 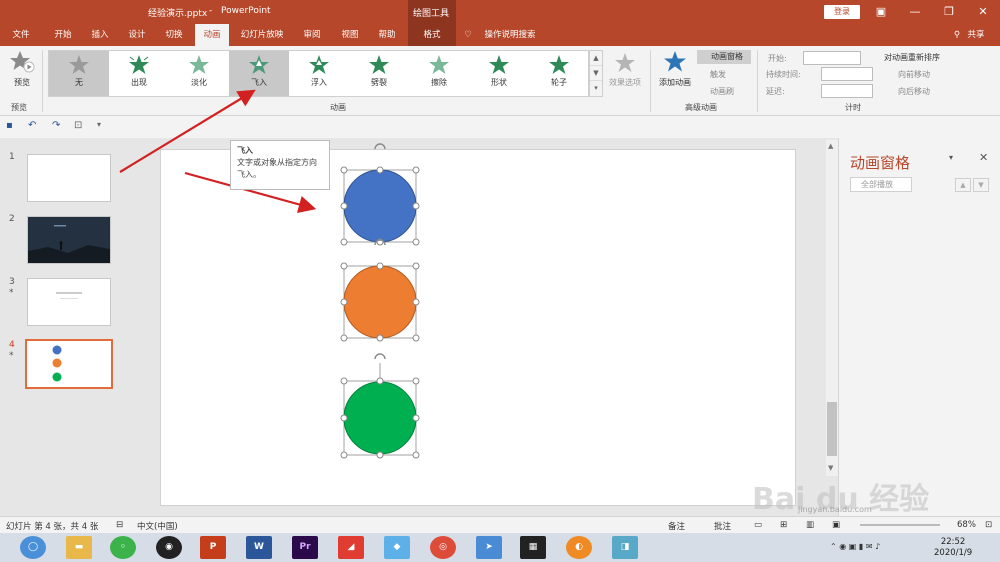 What do you see at coordinates (832, 308) in the screenshot?
I see `slide-scrollbar: ▲ ▼` at bounding box center [832, 308].